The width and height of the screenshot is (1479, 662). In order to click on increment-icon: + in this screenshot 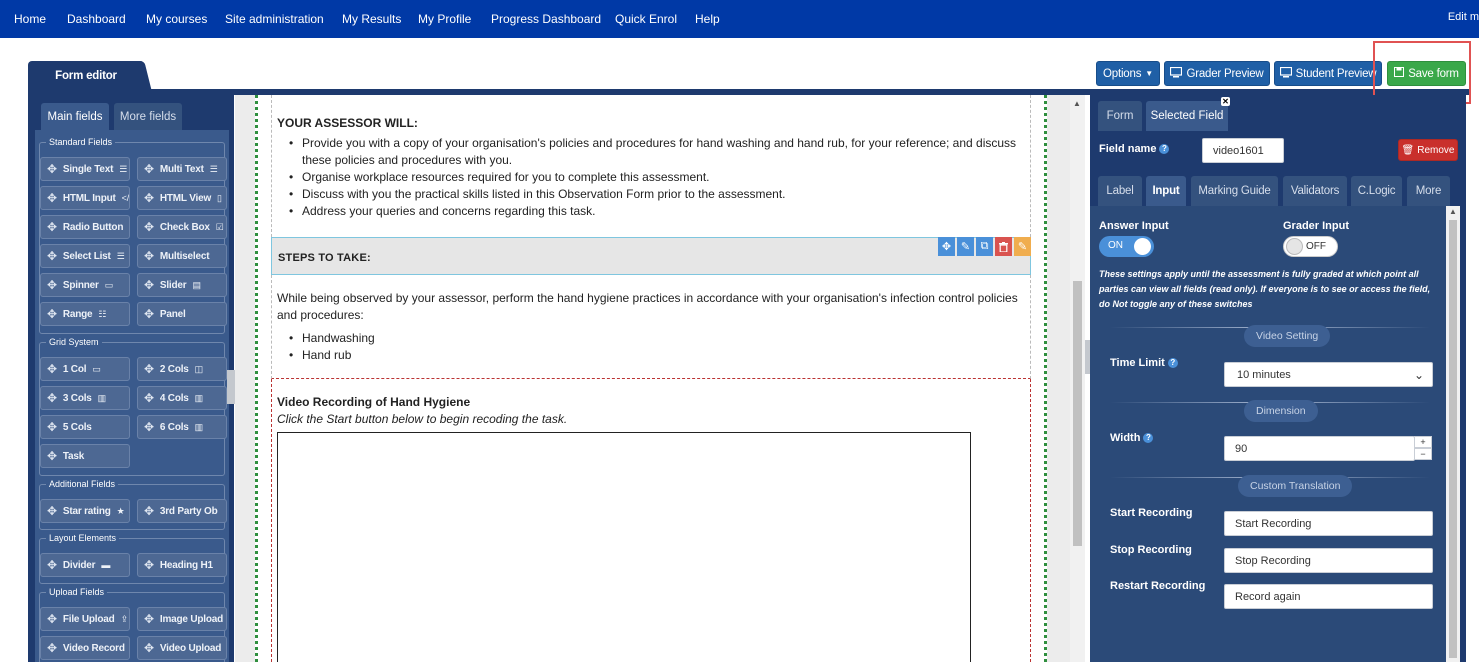, I will do `click(1423, 442)`.